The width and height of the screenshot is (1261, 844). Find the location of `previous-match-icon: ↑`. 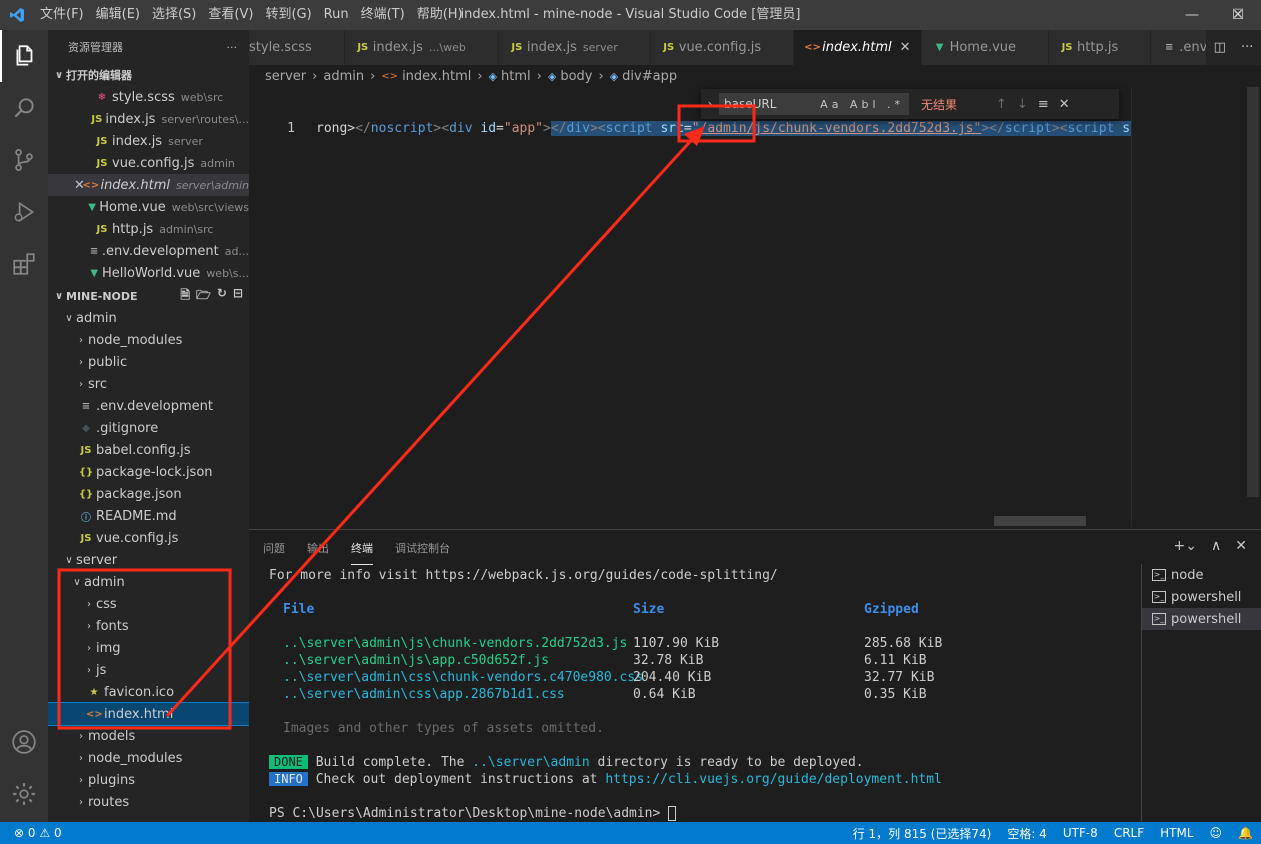

previous-match-icon: ↑ is located at coordinates (1001, 104).